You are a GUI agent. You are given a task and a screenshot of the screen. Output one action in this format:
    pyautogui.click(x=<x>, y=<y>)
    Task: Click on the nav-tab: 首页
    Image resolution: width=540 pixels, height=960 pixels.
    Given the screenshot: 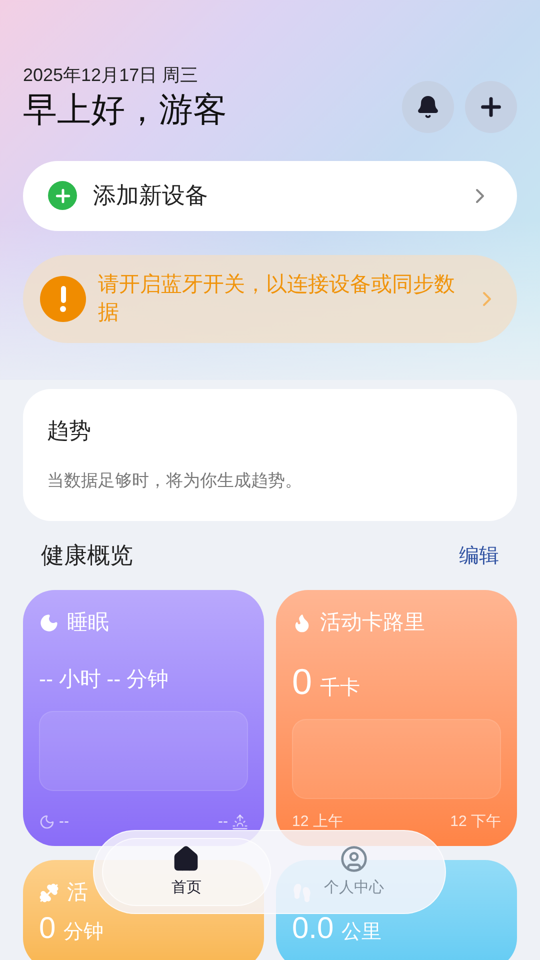 What is the action you would take?
    pyautogui.click(x=186, y=872)
    